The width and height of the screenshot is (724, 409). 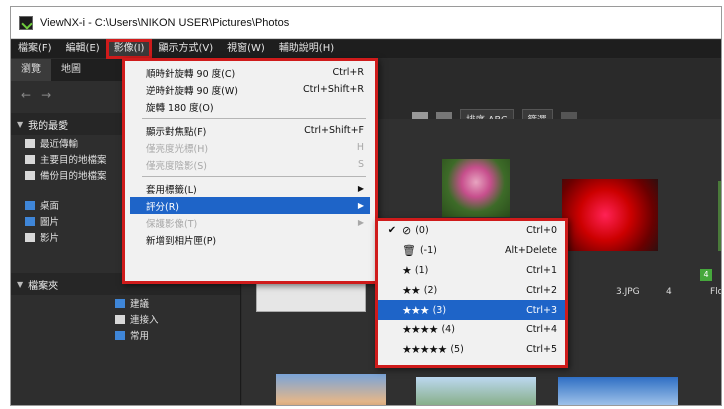 I want to click on folders-header-label: 檔案夾, so click(x=43, y=286).